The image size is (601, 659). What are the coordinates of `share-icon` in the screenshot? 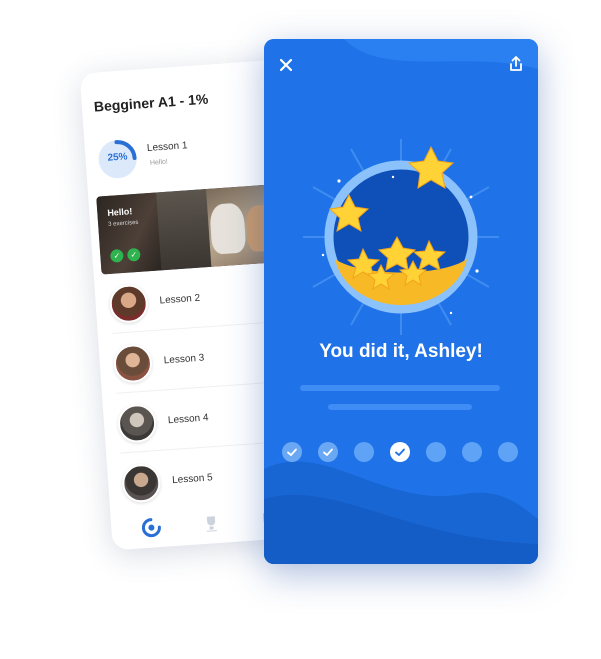 It's located at (516, 64).